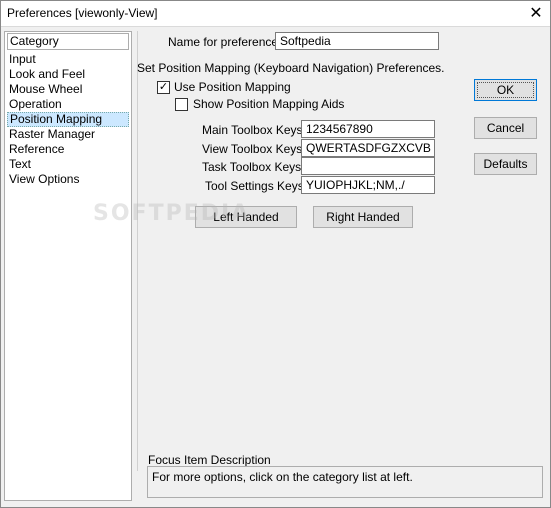  Describe the element at coordinates (68, 104) in the screenshot. I see `category-item-operation: Operation` at that location.